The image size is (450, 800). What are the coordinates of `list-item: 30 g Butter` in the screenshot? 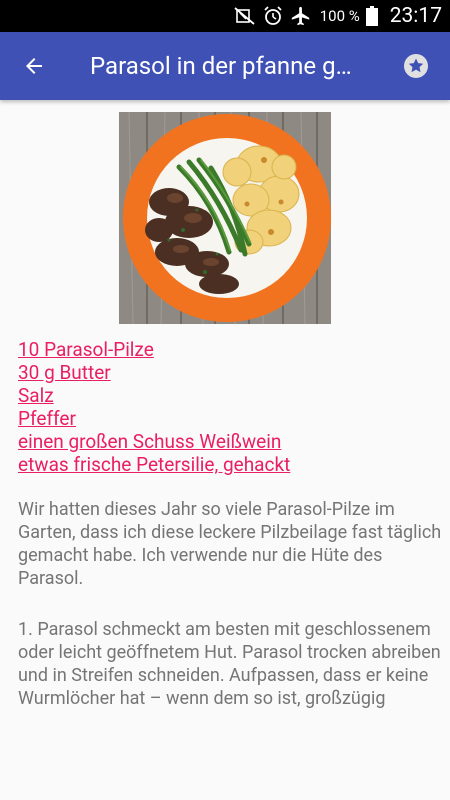 It's located at (228, 372).